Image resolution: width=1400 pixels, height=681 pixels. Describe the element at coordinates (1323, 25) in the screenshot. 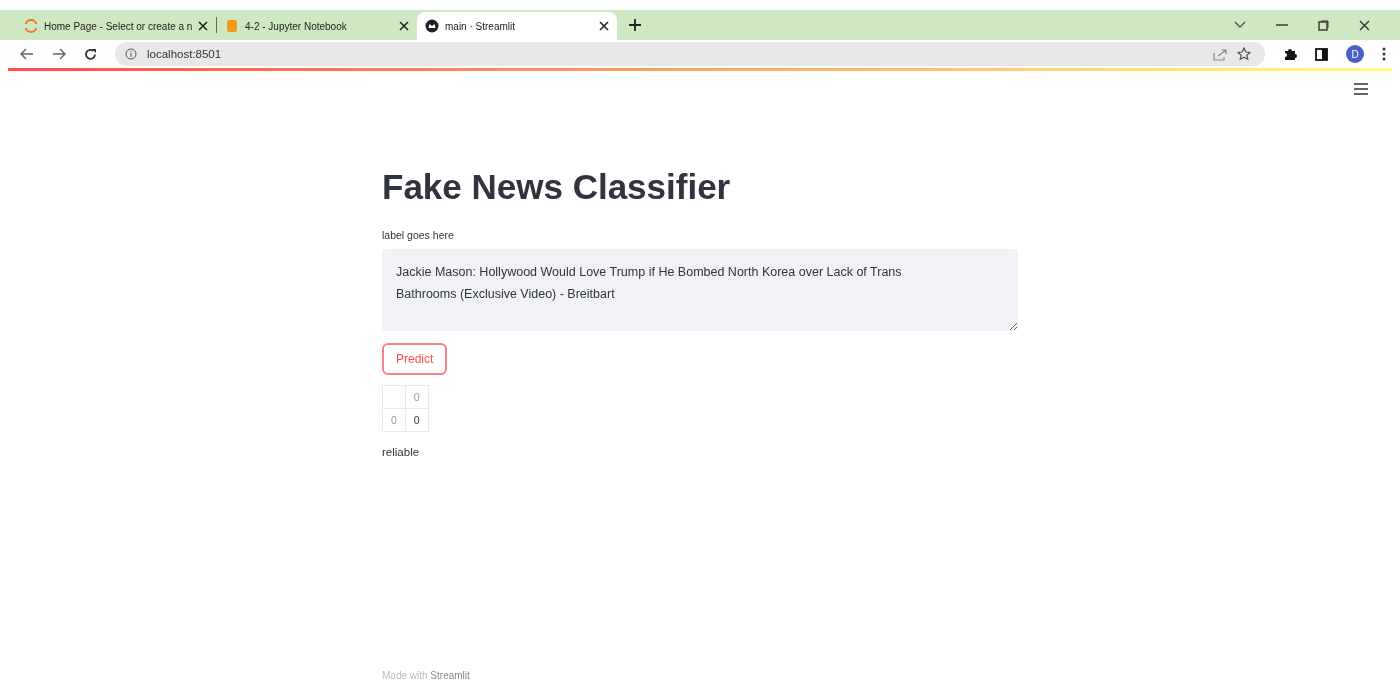

I see `restore-icon` at that location.